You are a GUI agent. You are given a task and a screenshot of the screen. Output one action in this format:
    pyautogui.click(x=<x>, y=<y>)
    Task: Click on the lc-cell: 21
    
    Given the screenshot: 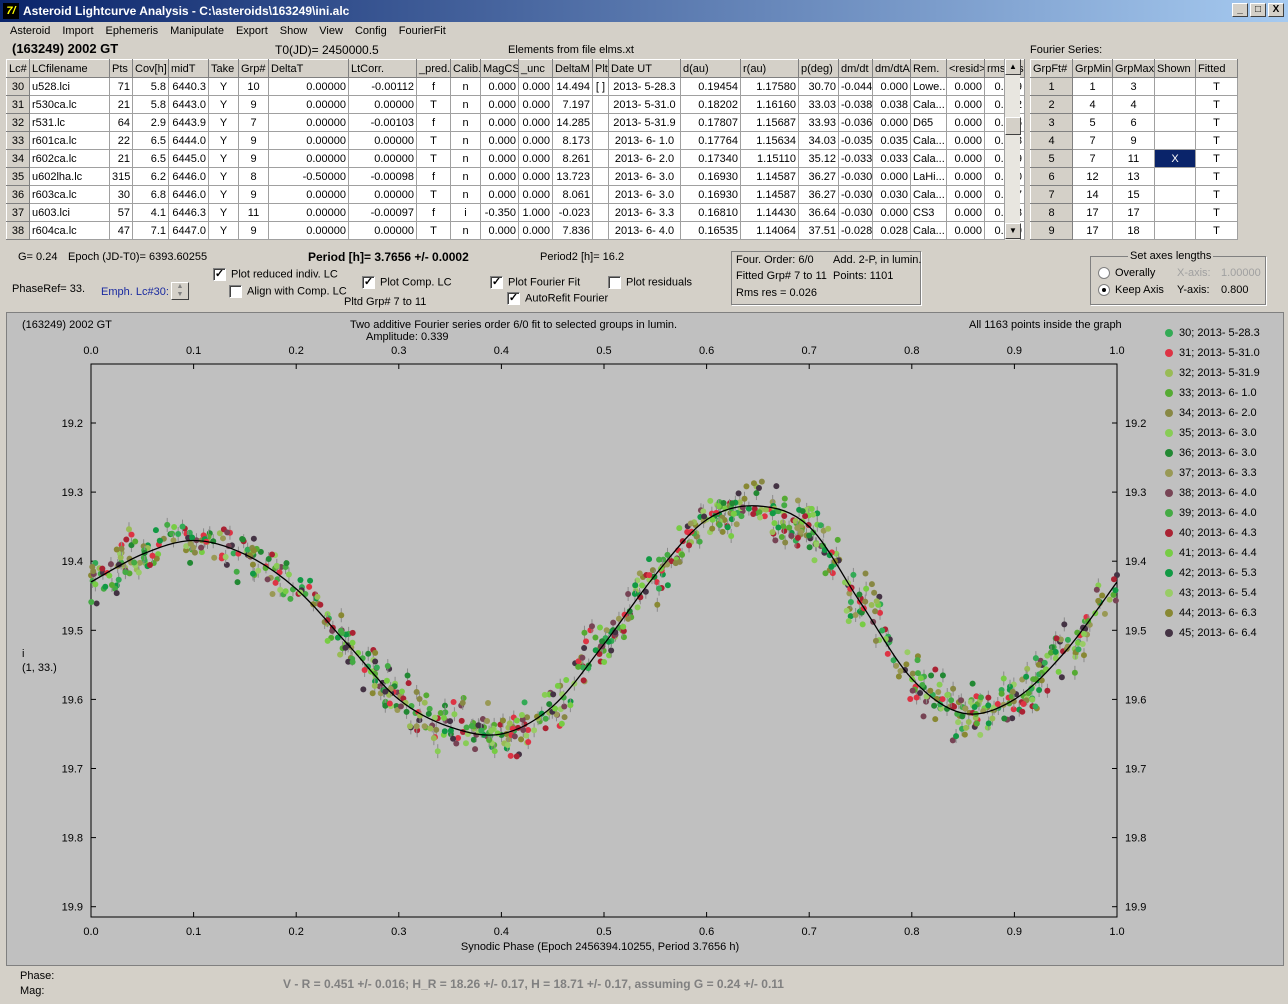 What is the action you would take?
    pyautogui.click(x=121, y=158)
    